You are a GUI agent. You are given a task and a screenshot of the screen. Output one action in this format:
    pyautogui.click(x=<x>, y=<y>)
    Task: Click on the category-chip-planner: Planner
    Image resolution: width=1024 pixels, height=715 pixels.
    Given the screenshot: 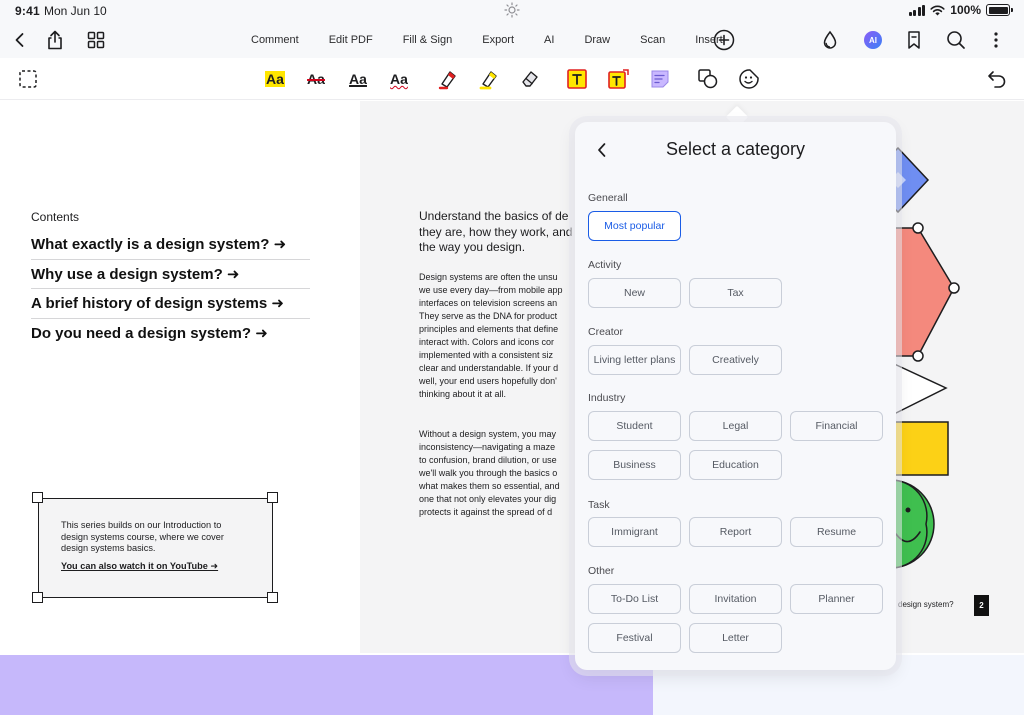 What is the action you would take?
    pyautogui.click(x=836, y=599)
    